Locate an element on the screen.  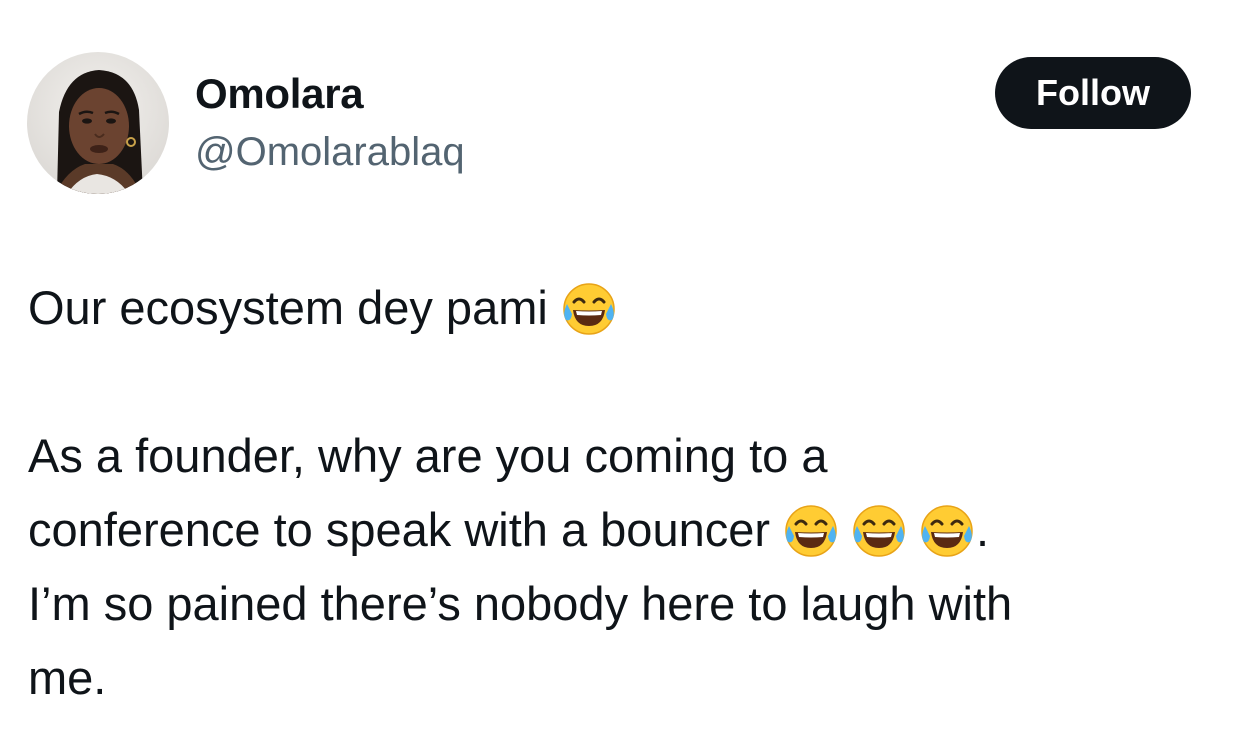
tweet-text-line: Our ecosystem dey pami is located at coordinates (323, 307).